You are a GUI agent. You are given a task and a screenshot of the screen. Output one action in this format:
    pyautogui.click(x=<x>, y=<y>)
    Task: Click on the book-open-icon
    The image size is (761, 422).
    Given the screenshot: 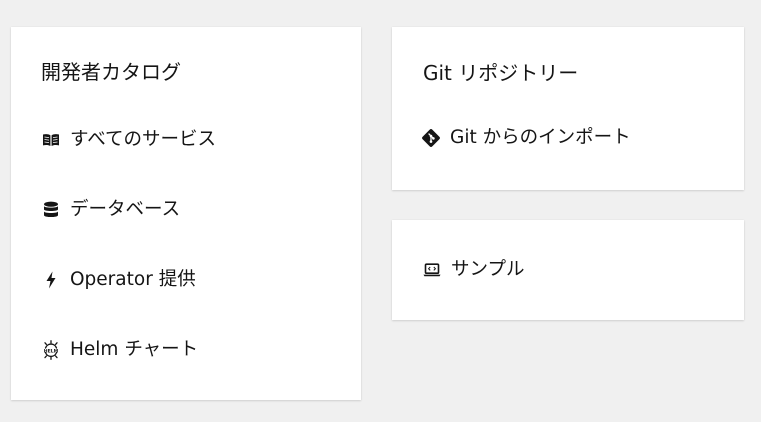 What is the action you would take?
    pyautogui.click(x=51, y=140)
    